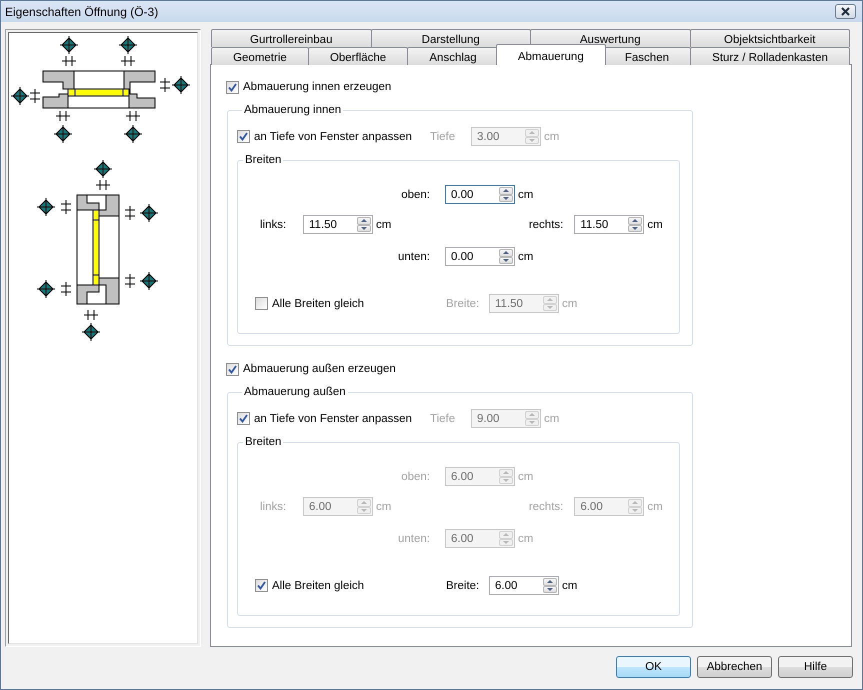  What do you see at coordinates (551, 54) in the screenshot?
I see `tab: Abmauerung` at bounding box center [551, 54].